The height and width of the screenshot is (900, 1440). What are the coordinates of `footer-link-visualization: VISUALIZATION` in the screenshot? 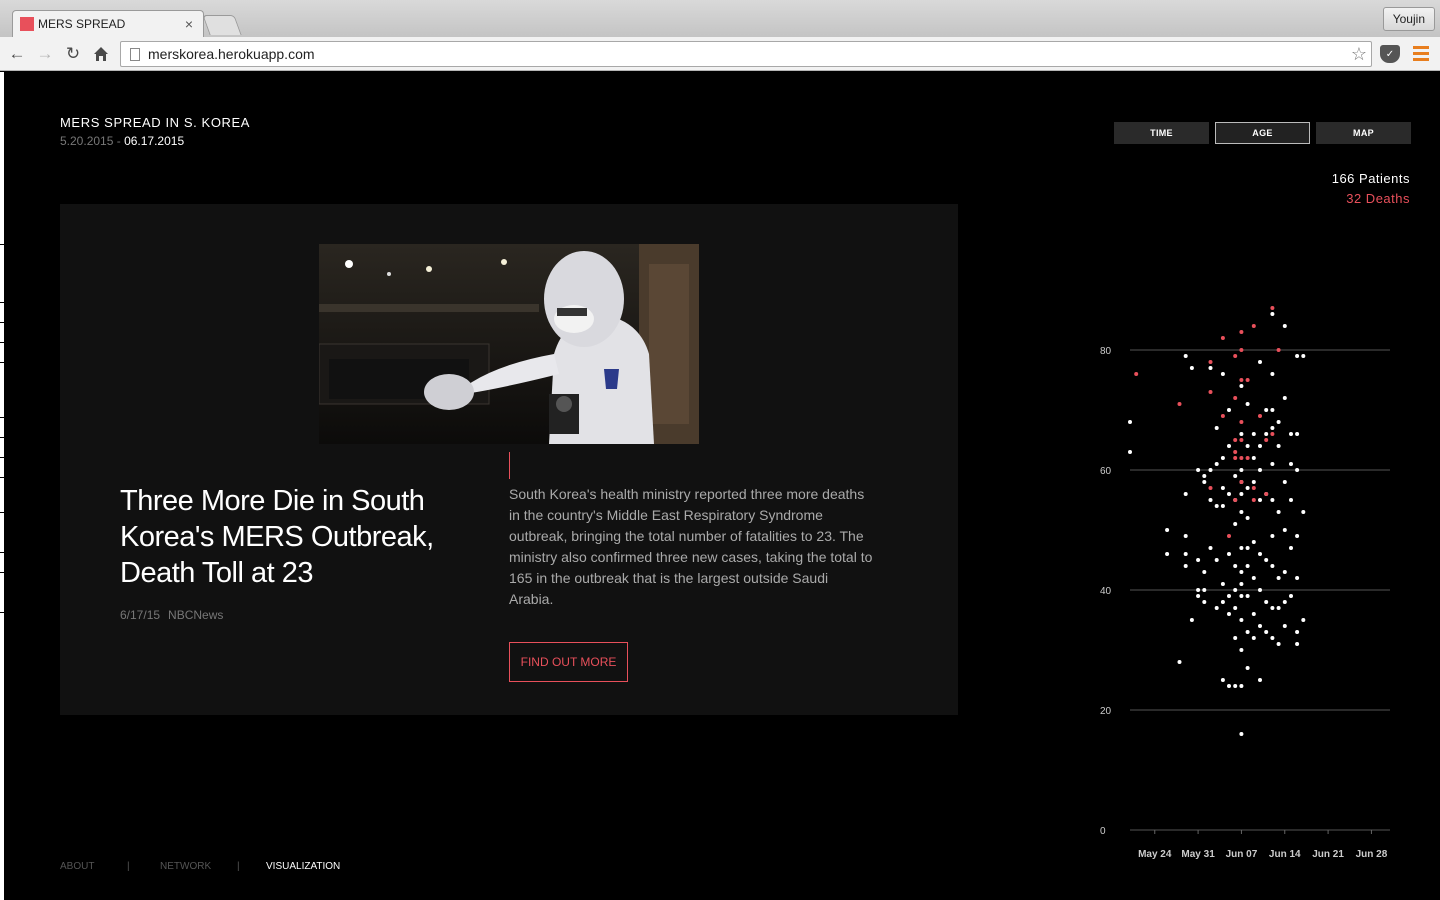 It's located at (303, 866).